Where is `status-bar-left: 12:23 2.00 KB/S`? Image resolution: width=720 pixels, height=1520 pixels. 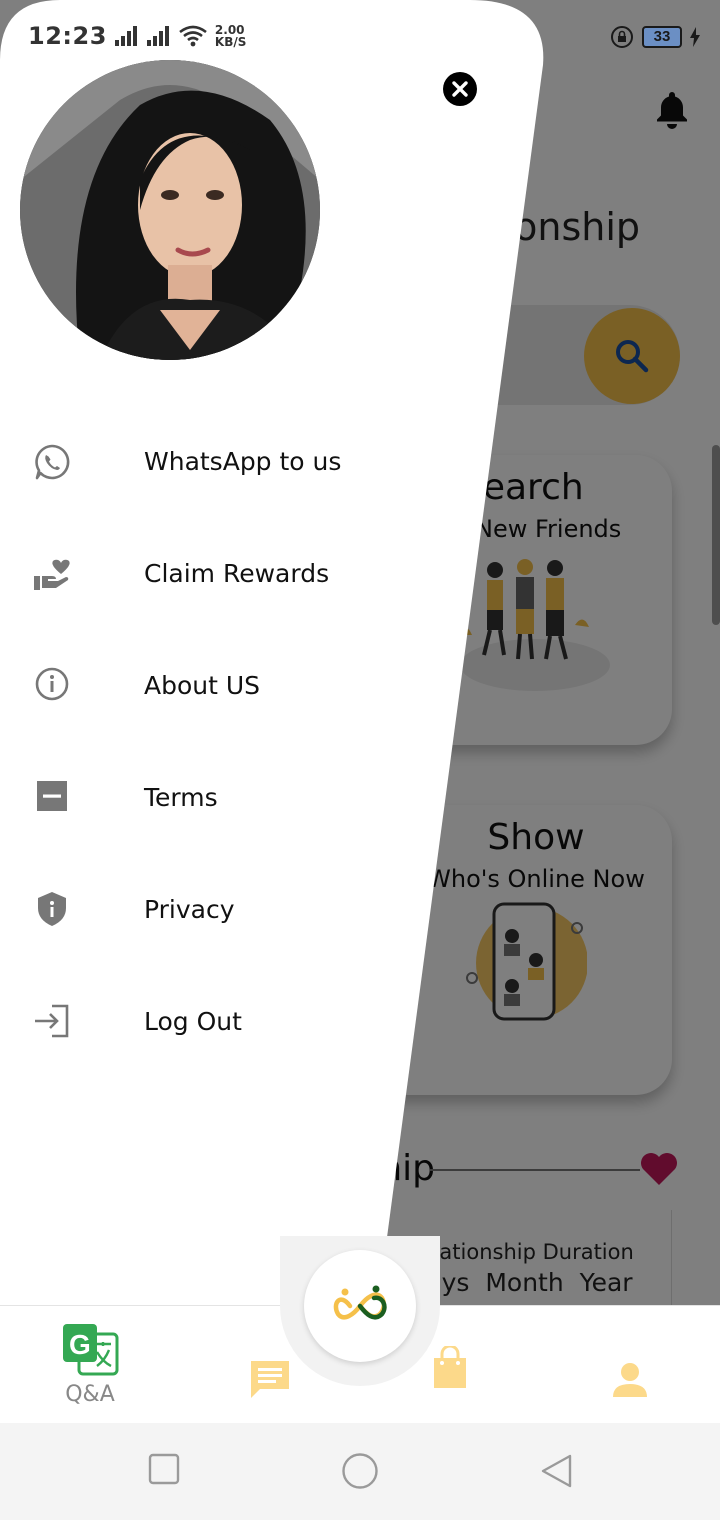 status-bar-left: 12:23 2.00 KB/S is located at coordinates (137, 36).